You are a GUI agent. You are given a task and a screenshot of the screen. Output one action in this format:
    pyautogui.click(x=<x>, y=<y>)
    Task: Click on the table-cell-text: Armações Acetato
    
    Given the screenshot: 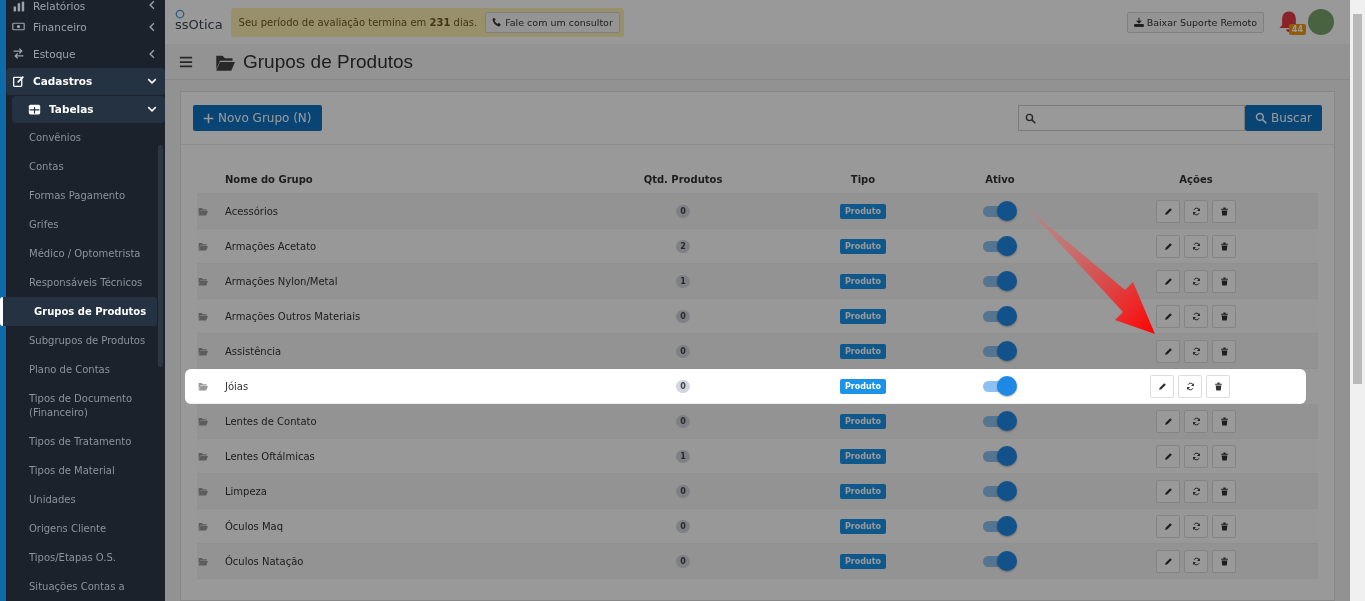 What is the action you would take?
    pyautogui.click(x=271, y=246)
    